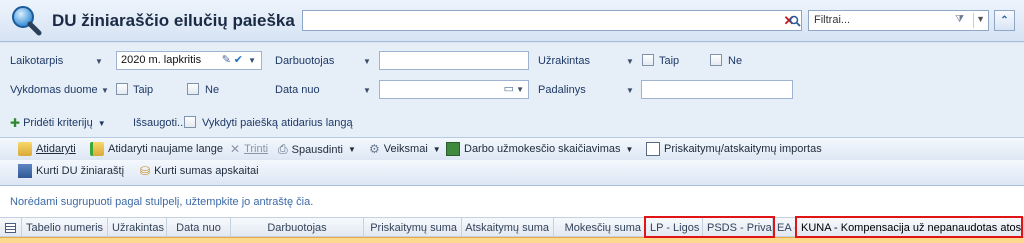  I want to click on create-accounting-sums-label: Kurti sumas apskaitai, so click(206, 171).